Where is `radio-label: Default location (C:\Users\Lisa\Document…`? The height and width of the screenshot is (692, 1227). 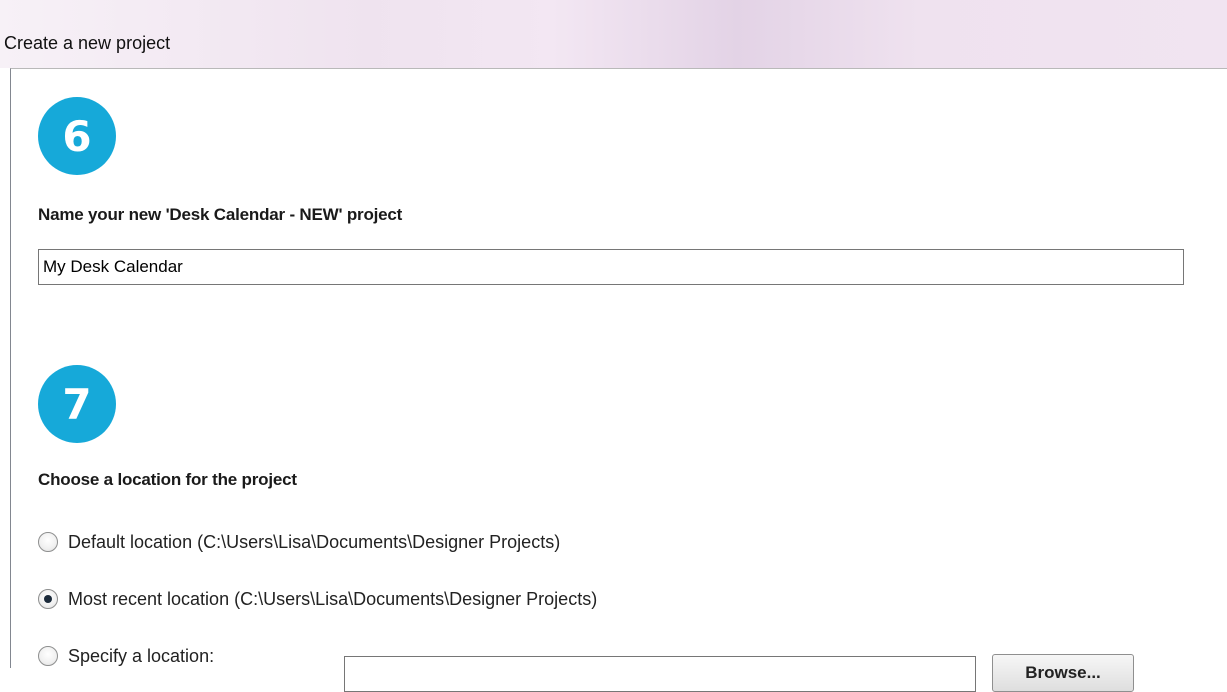
radio-label: Default location (C:\Users\Lisa\Document… is located at coordinates (314, 541).